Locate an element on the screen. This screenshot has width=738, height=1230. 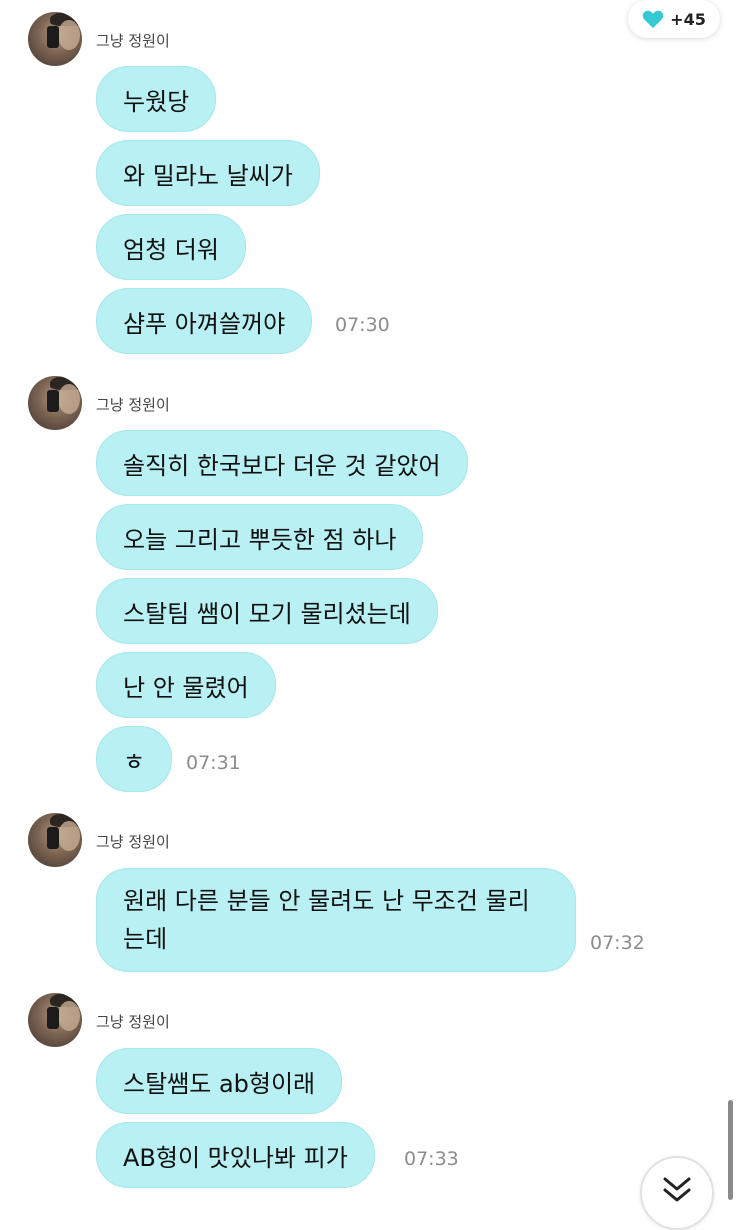
message-text: 와 밀라노 날씨가 is located at coordinates (208, 175).